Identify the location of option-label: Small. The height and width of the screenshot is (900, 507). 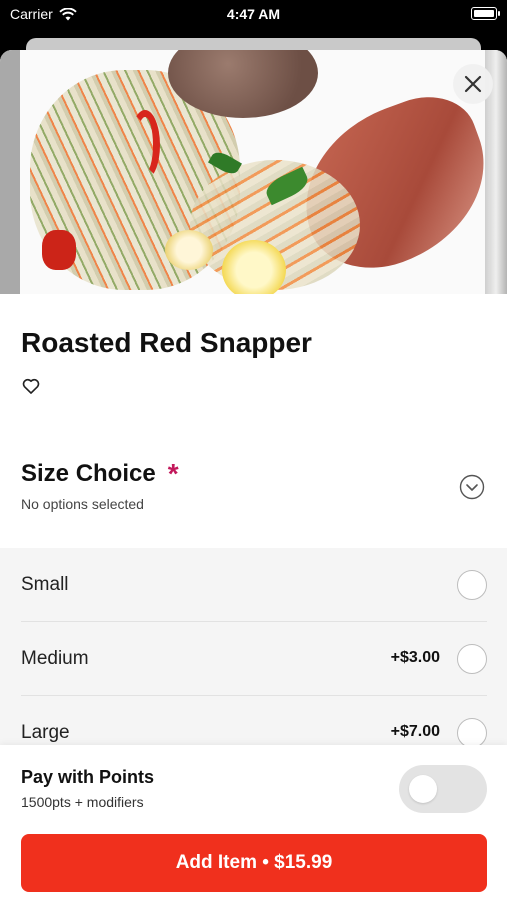
(45, 584).